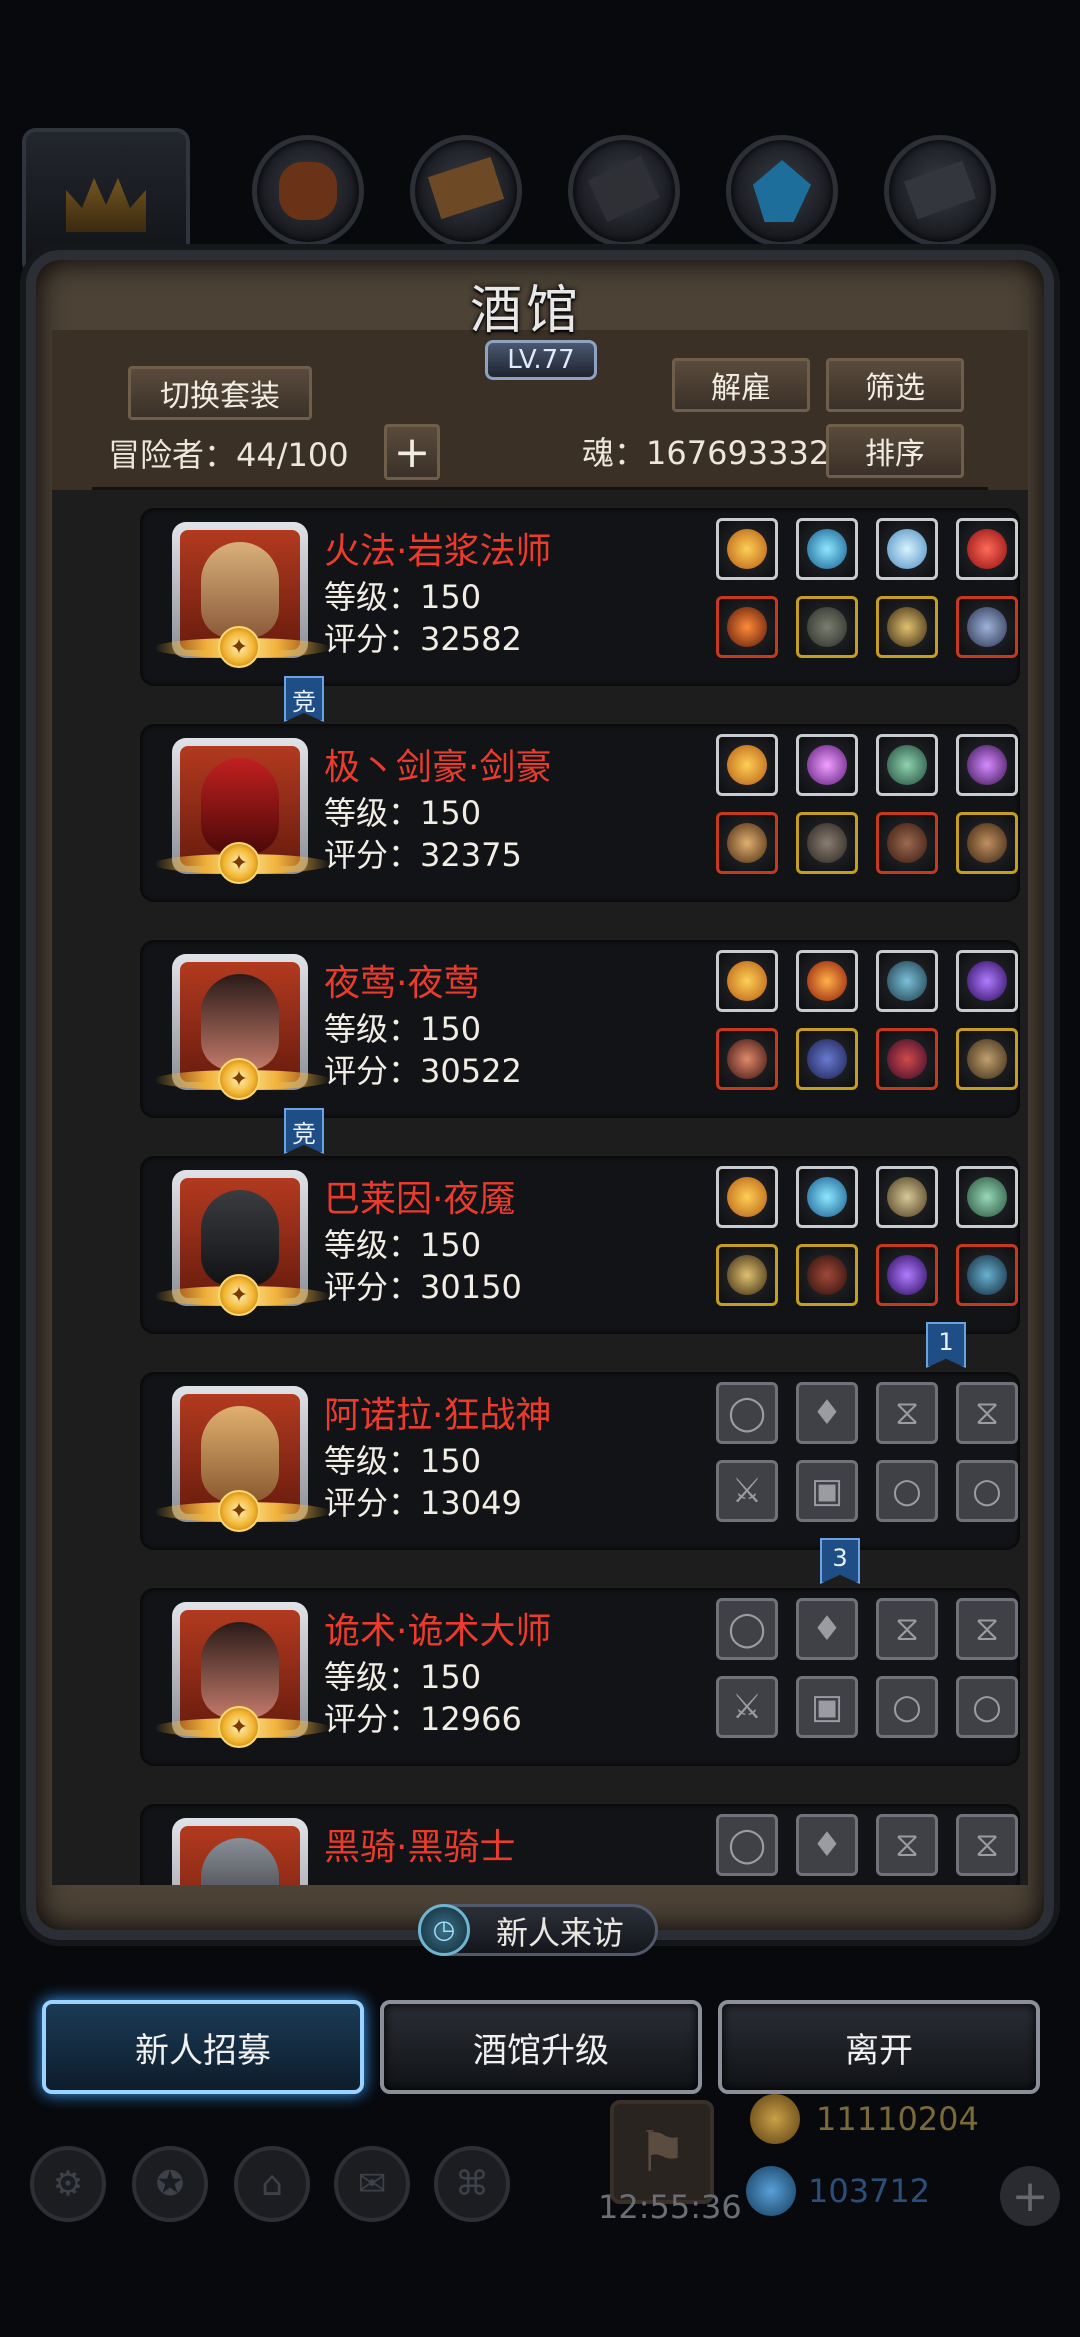  Describe the element at coordinates (987, 1275) in the screenshot. I see `blade-equip-icon` at that location.